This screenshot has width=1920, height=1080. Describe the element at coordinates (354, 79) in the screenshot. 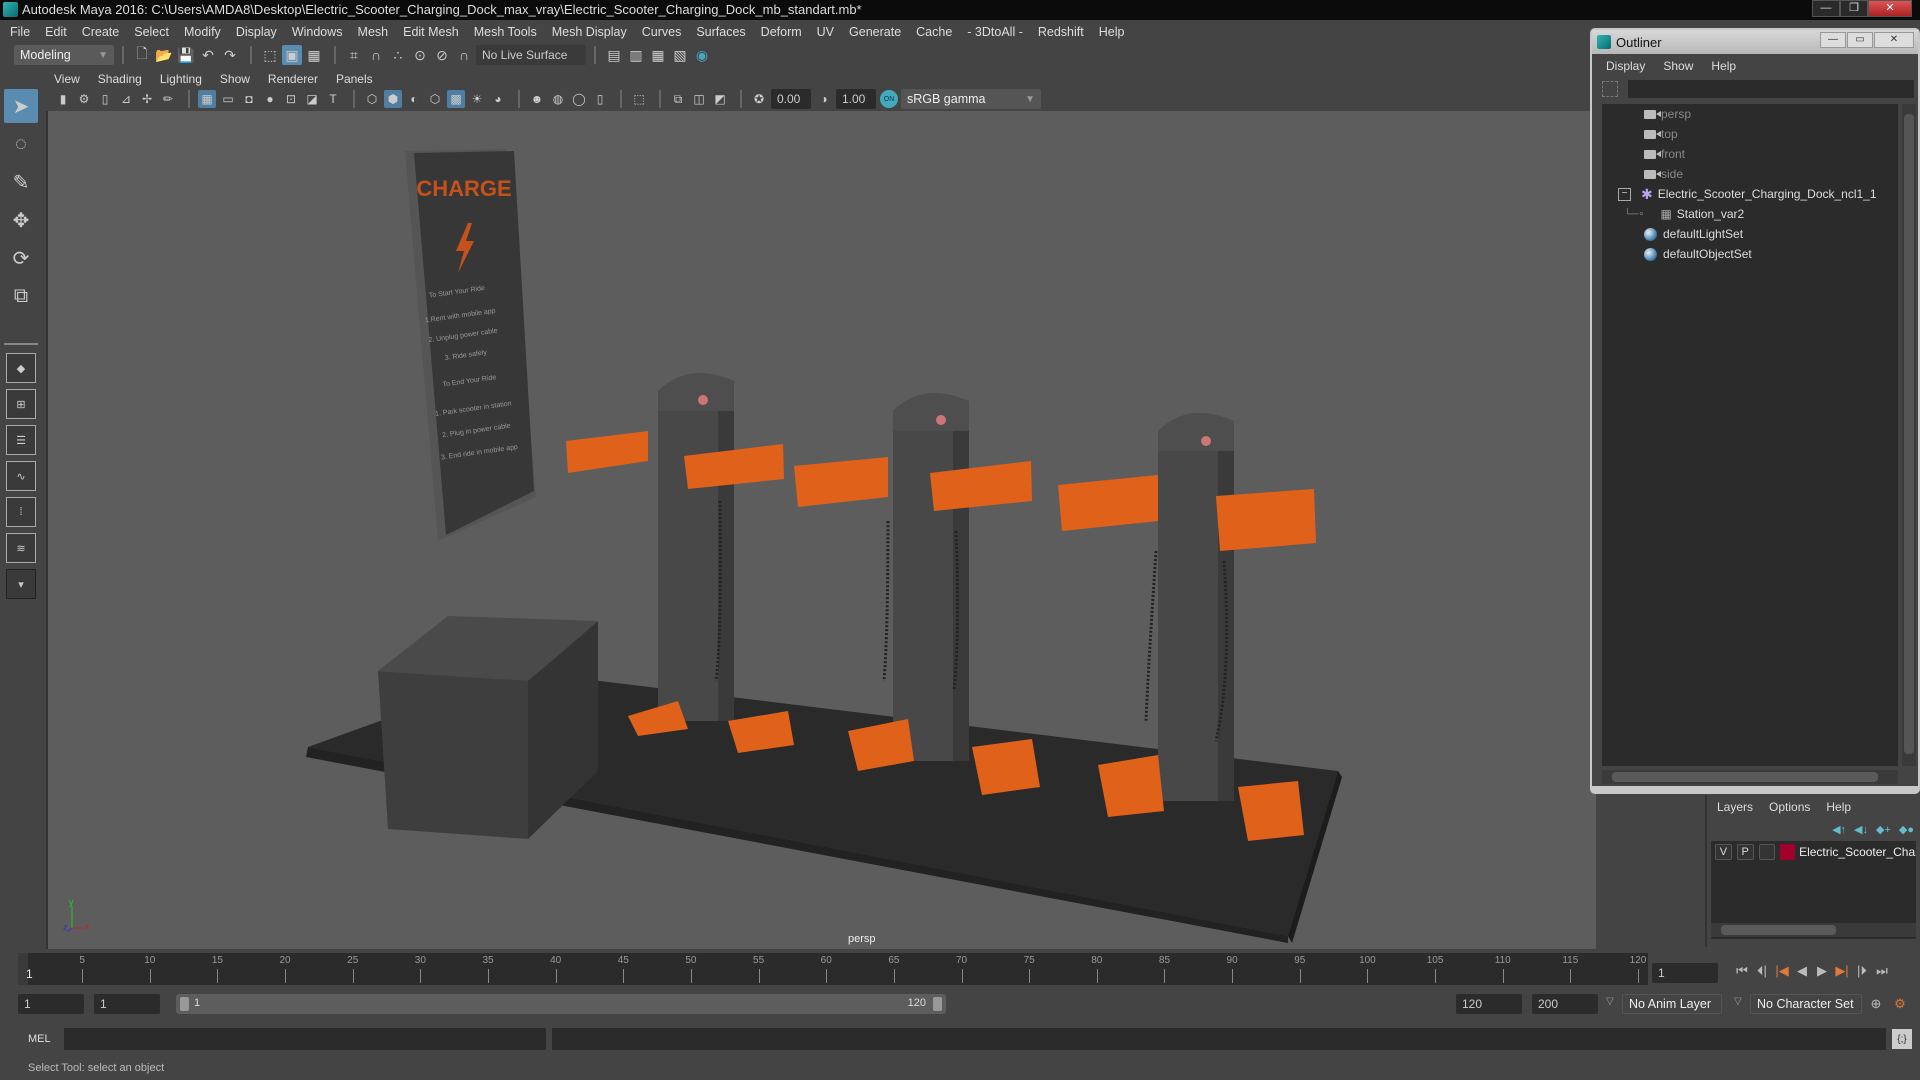

I see `panel-menu-panels: Panels` at that location.